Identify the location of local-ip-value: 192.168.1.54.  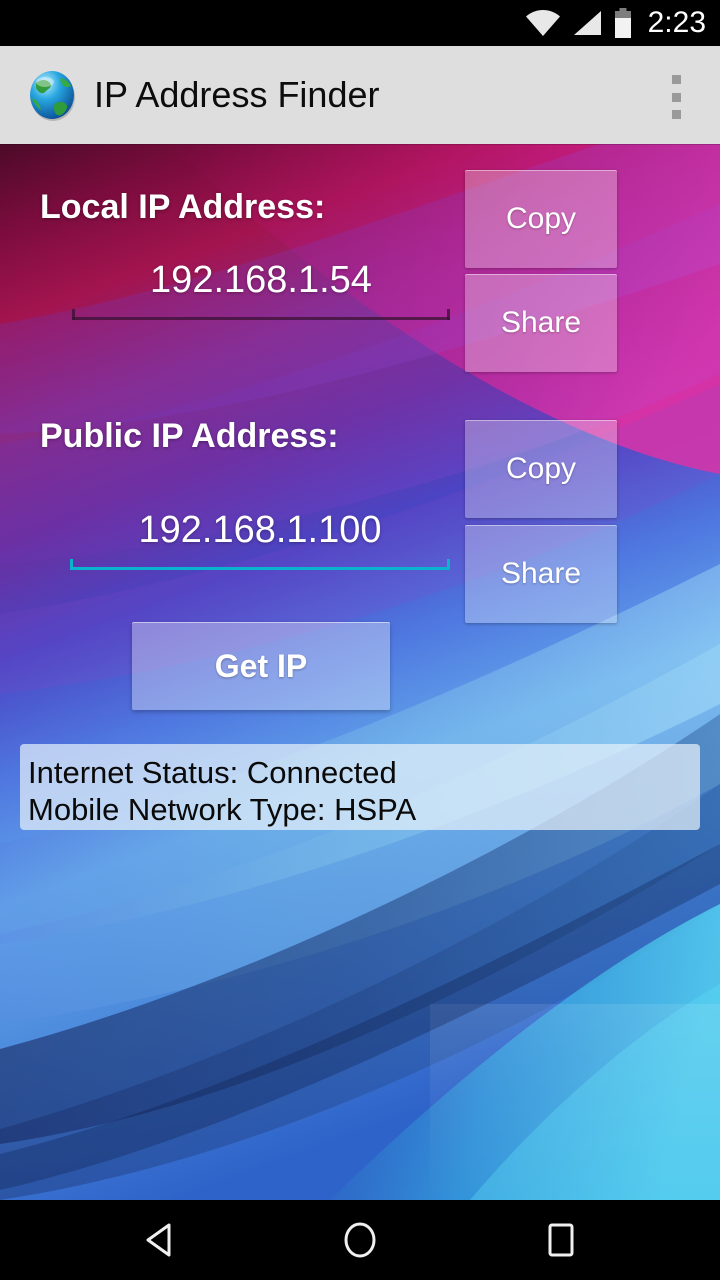
(261, 280).